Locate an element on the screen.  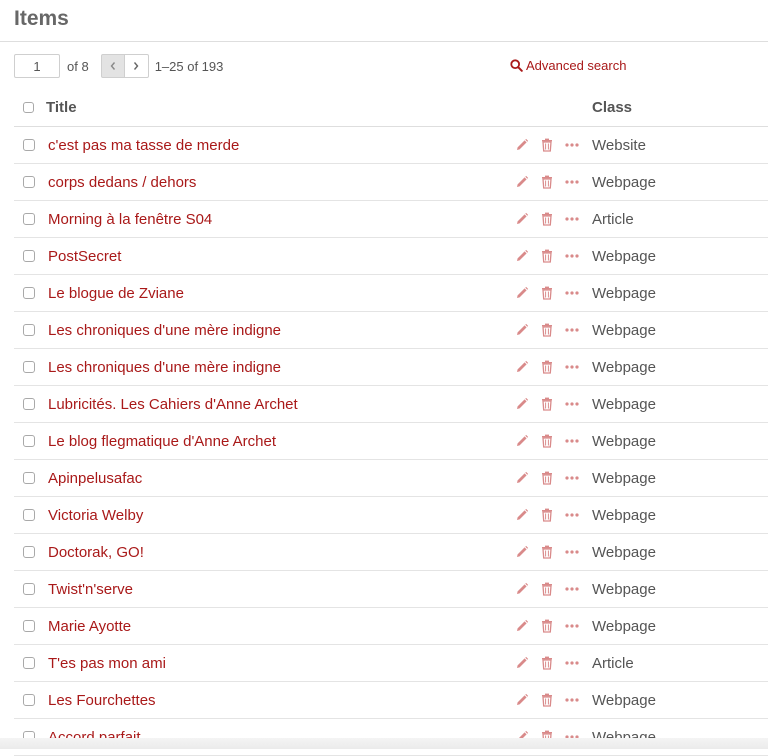
item-title-link: Victoria Welby is located at coordinates (95, 515).